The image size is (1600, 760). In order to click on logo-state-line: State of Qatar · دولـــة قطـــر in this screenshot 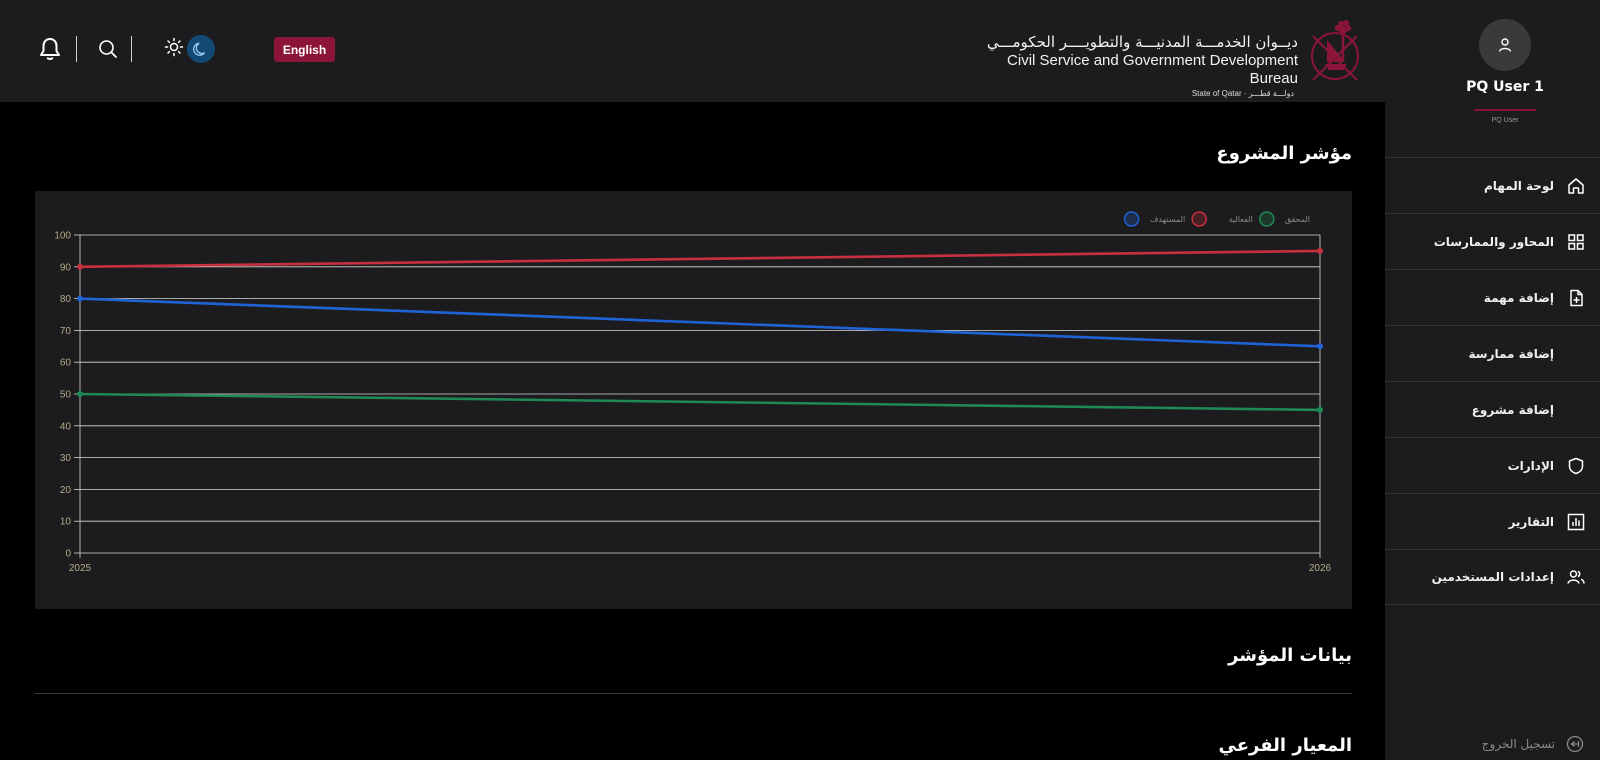, I will do `click(1242, 93)`.